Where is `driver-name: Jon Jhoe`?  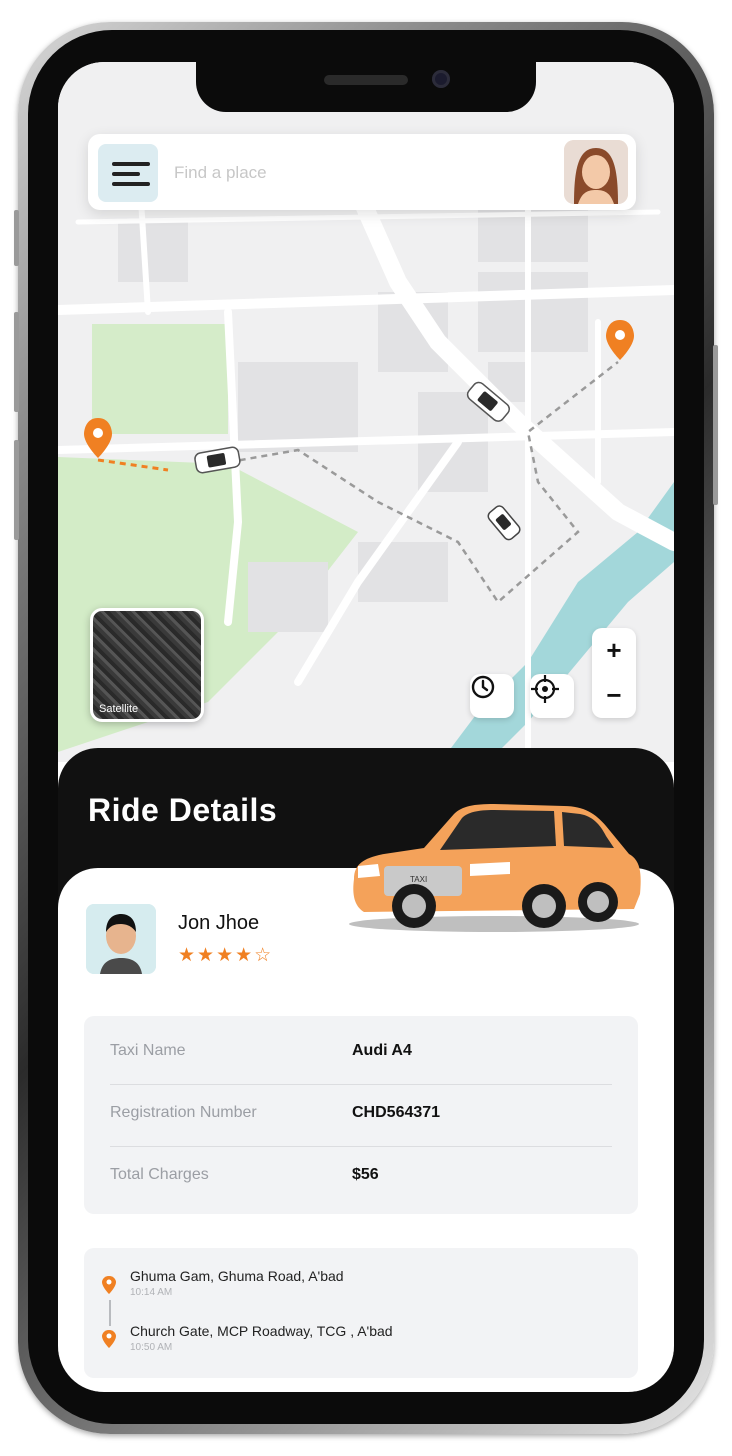
driver-name: Jon Jhoe is located at coordinates (219, 923).